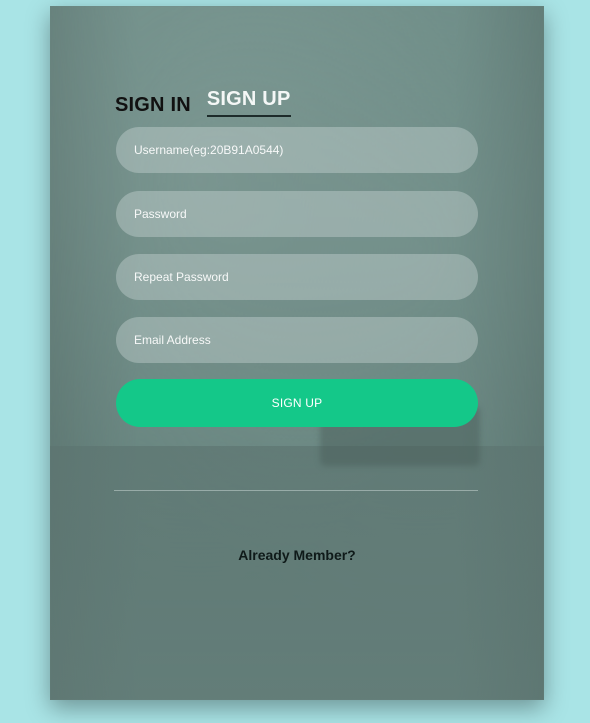  What do you see at coordinates (297, 555) in the screenshot?
I see `already-member-link: Already Member?` at bounding box center [297, 555].